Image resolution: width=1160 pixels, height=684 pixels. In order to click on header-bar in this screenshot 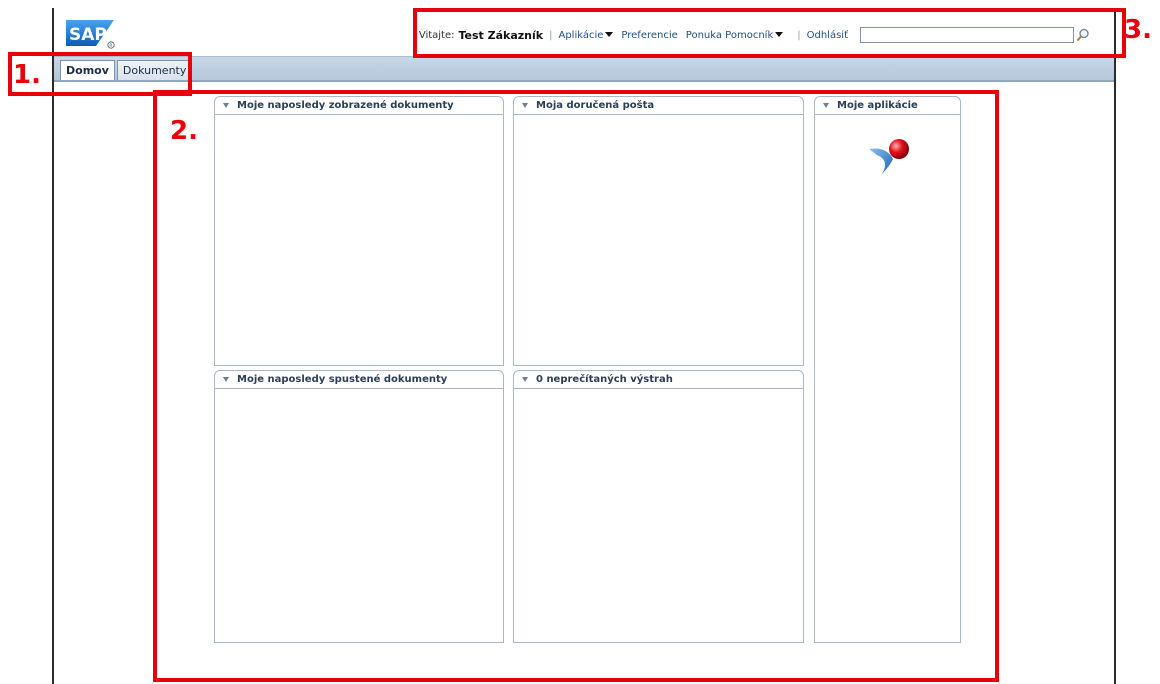, I will do `click(584, 69)`.